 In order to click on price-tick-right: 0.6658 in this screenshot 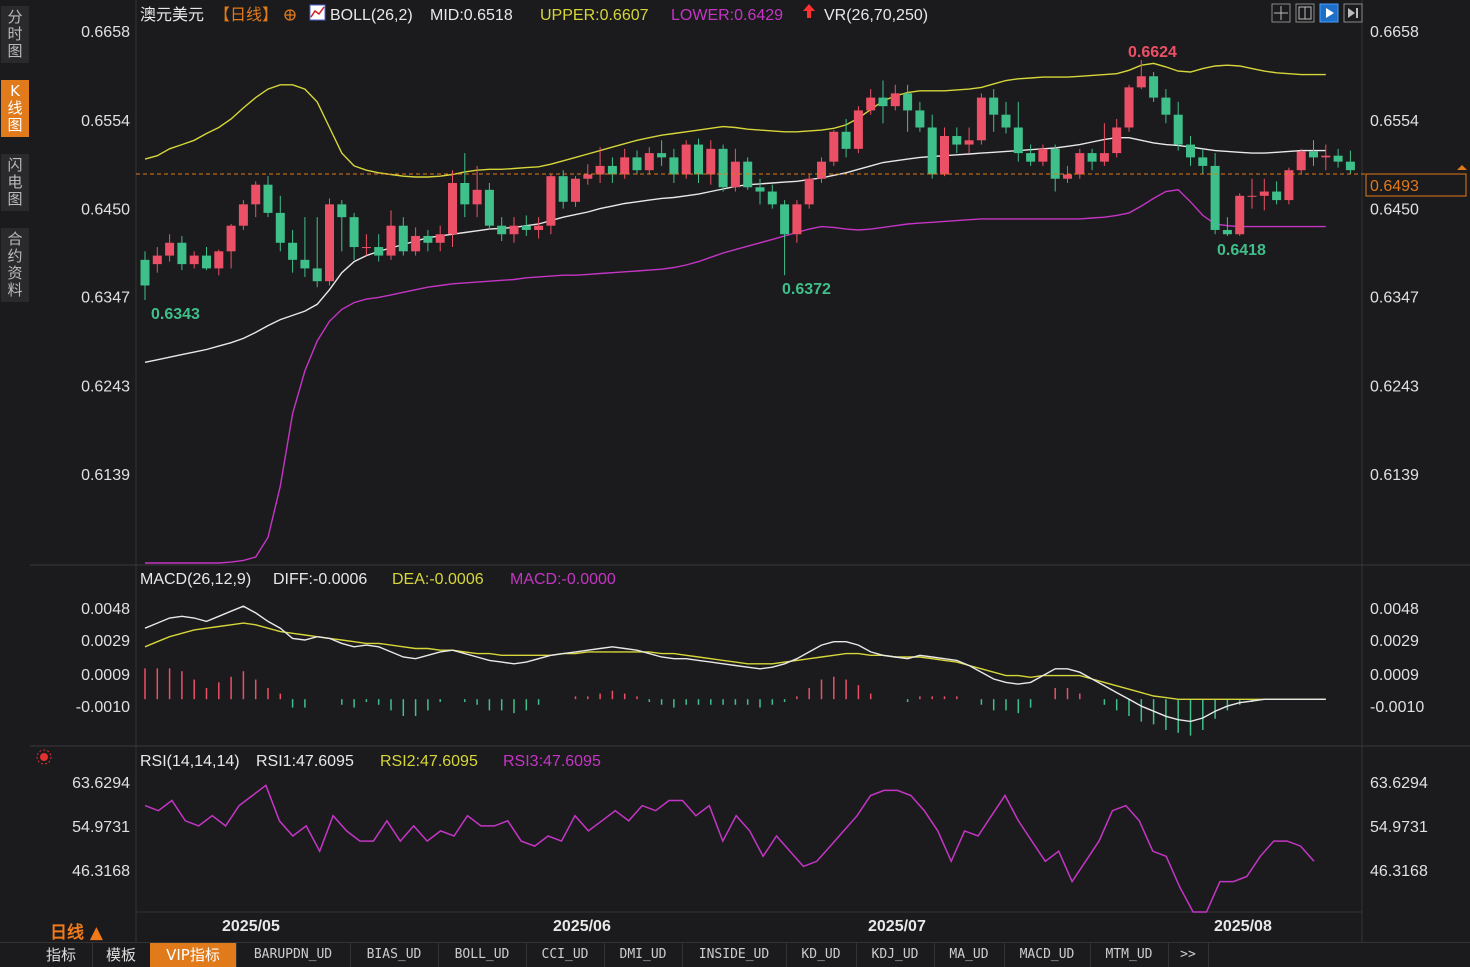, I will do `click(1394, 32)`.